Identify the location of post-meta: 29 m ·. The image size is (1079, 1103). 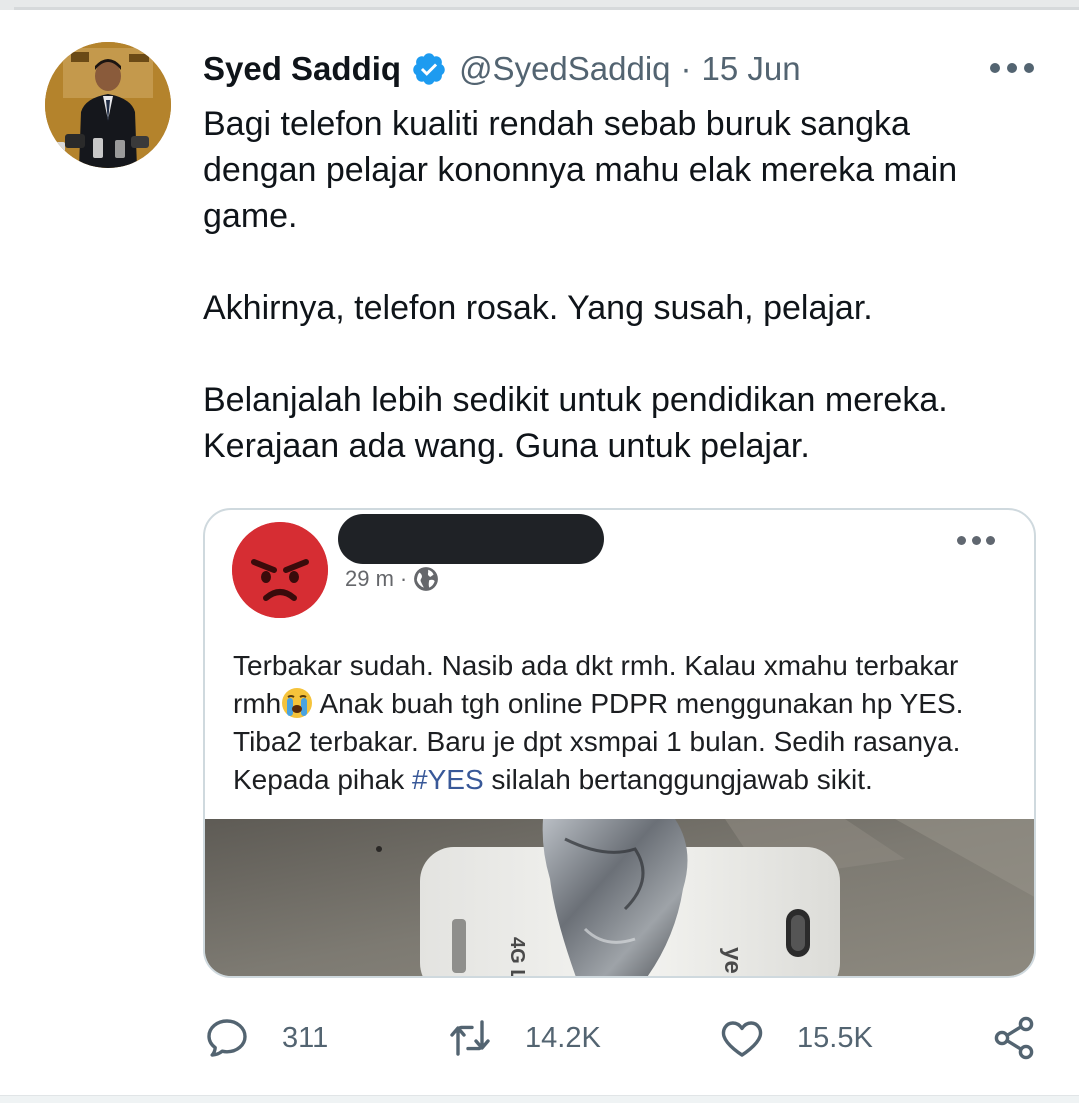
(392, 579).